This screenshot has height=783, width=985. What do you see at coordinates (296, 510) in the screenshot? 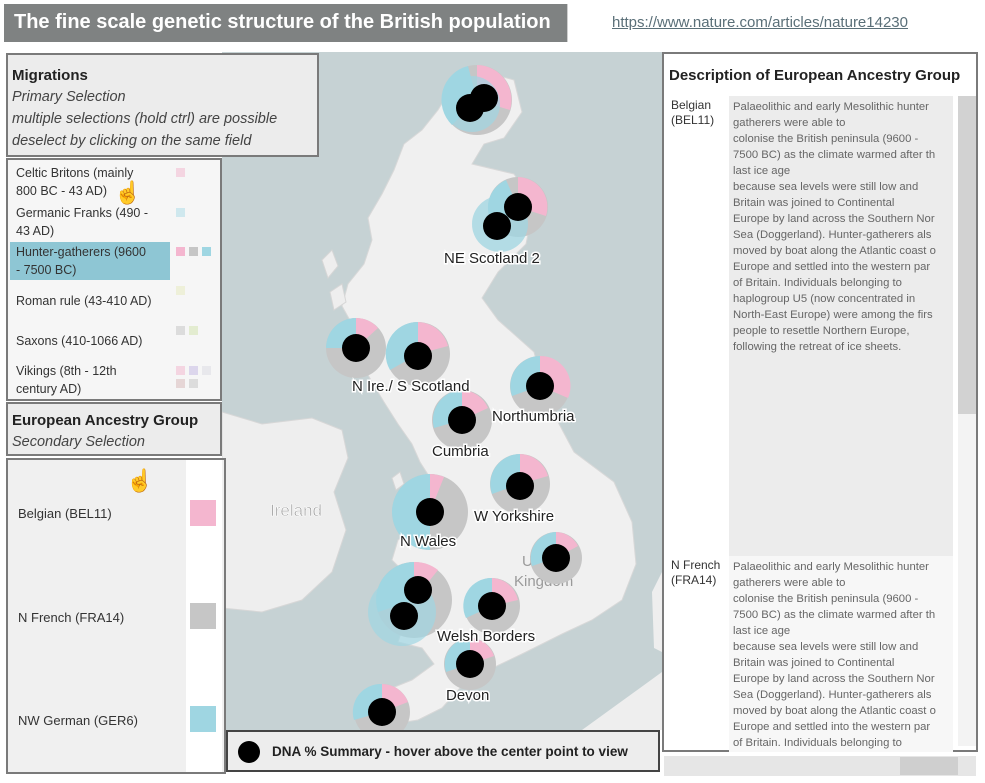
I see `ireland-label: Ireland` at bounding box center [296, 510].